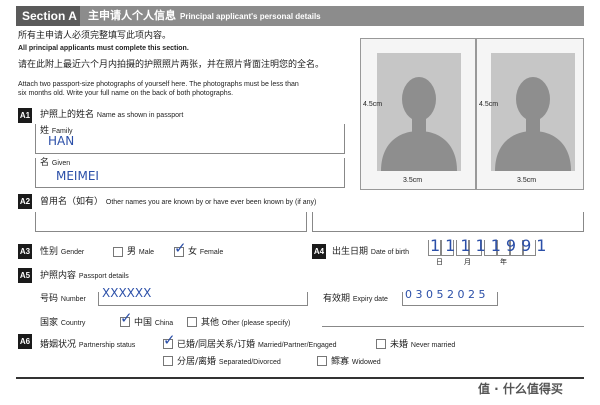 This screenshot has height=405, width=600. What do you see at coordinates (25, 251) in the screenshot?
I see `a3-number: A3` at bounding box center [25, 251].